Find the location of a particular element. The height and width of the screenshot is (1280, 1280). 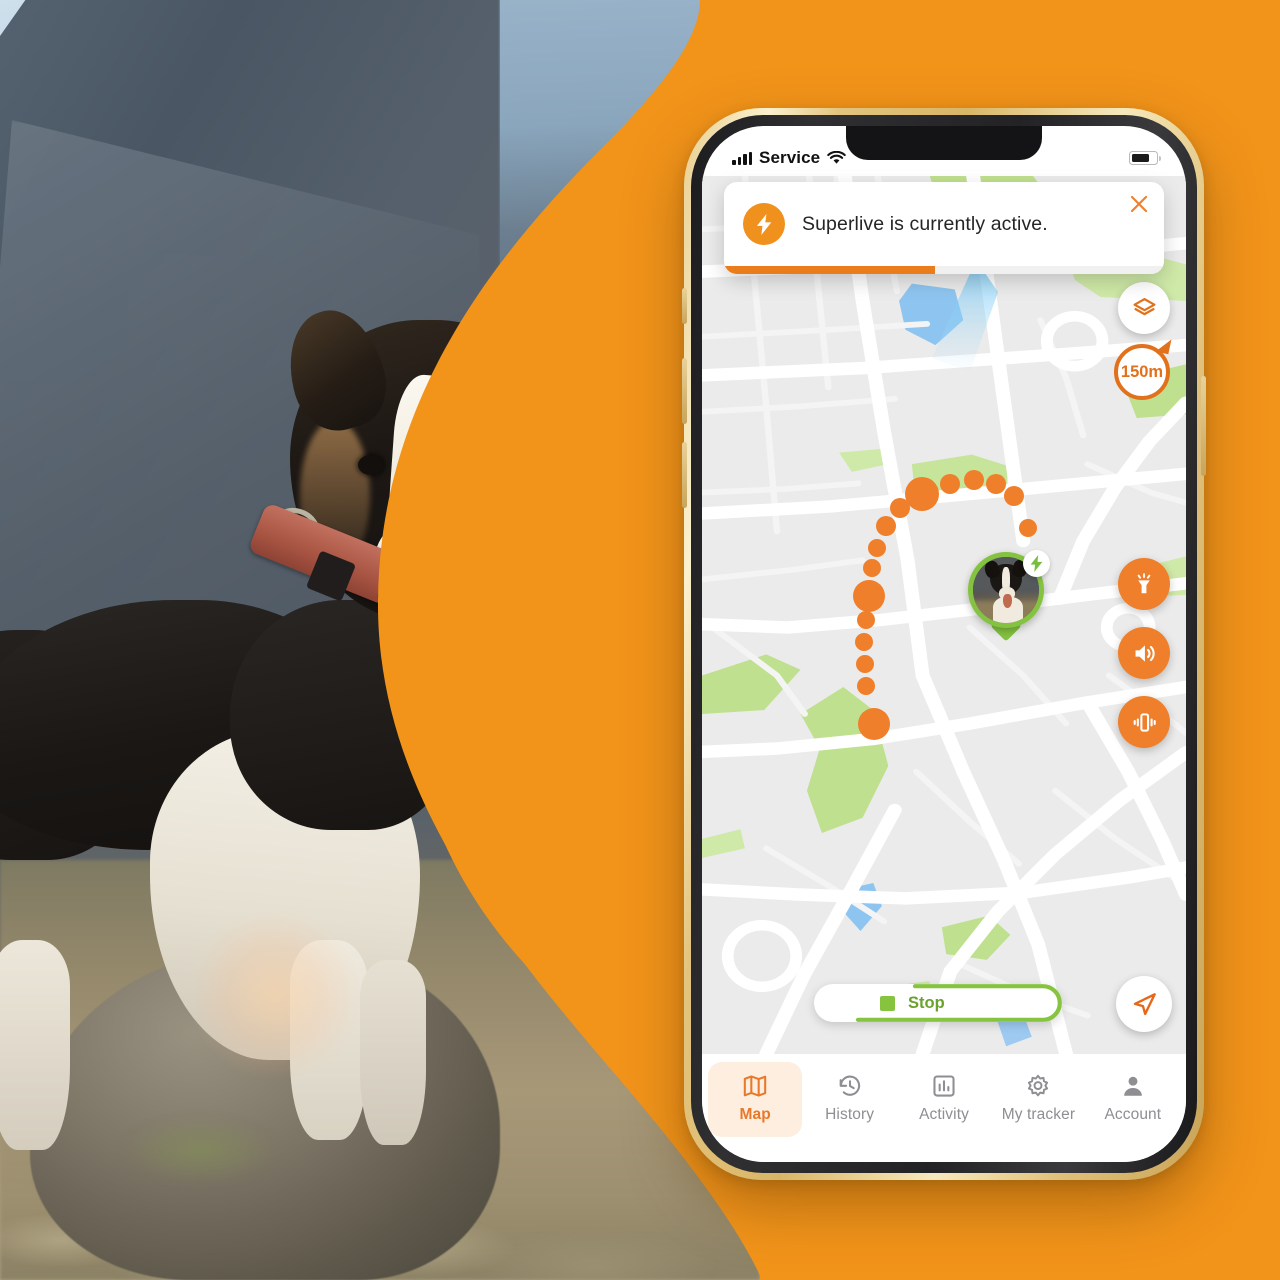

light-button is located at coordinates (1144, 584).